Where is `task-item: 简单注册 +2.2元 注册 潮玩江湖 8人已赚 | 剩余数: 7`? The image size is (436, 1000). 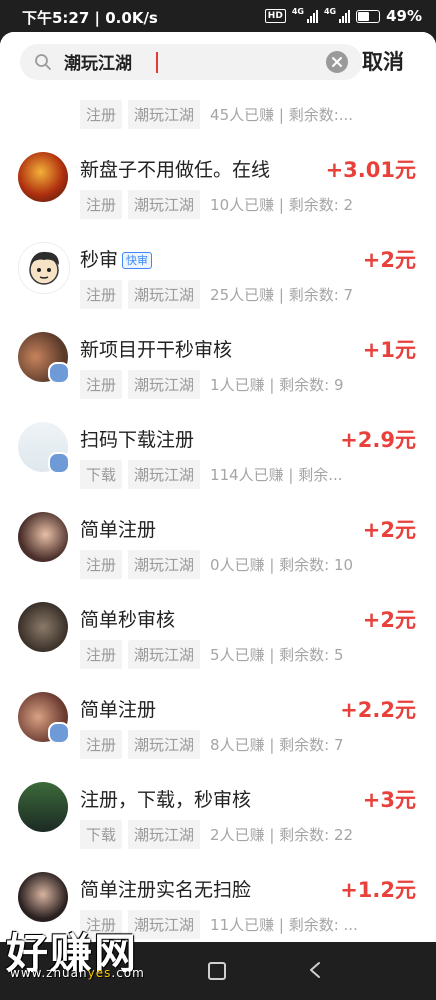
task-item: 简单注册 +2.2元 注册 潮玩江湖 8人已赚 | 剩余数: 7 is located at coordinates (218, 717).